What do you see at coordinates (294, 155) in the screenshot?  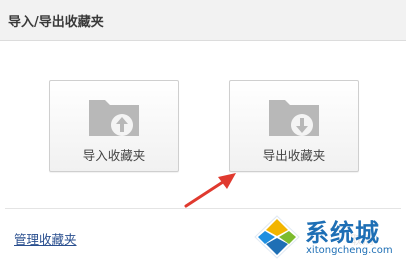 I see `export-favorites-label: 导出收藏夹` at bounding box center [294, 155].